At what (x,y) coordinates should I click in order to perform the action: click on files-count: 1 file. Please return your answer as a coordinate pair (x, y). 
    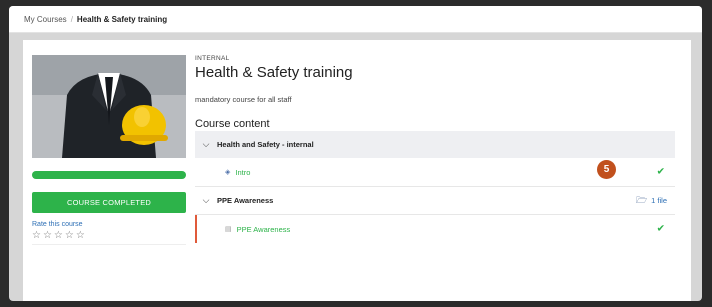
    Looking at the image, I should click on (659, 200).